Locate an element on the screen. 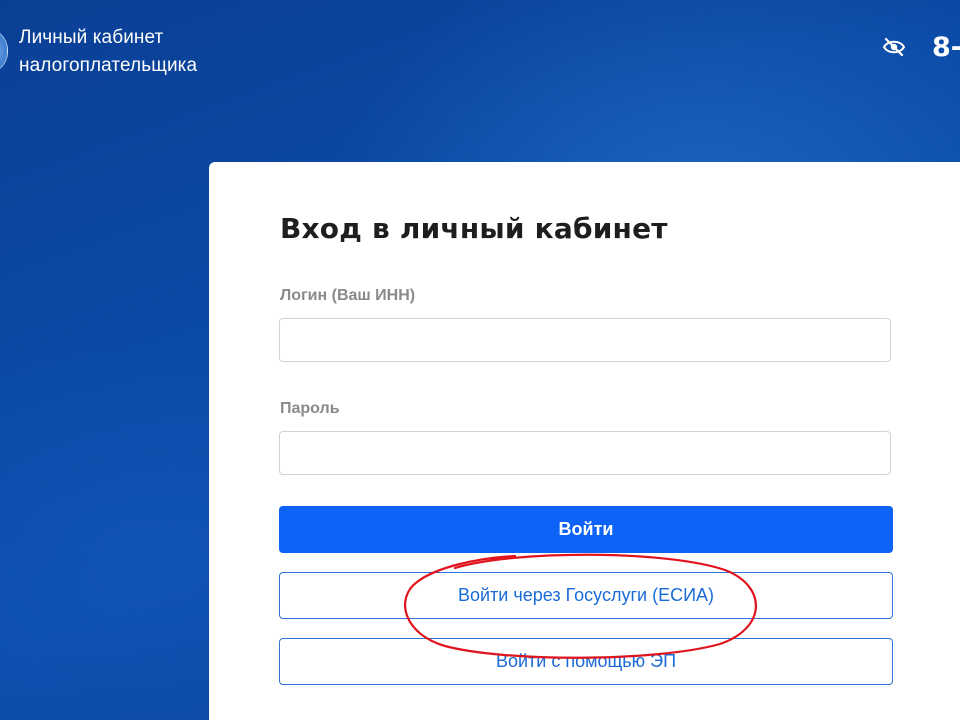 The height and width of the screenshot is (720, 960). page-title: Вход в личный кабинет is located at coordinates (474, 228).